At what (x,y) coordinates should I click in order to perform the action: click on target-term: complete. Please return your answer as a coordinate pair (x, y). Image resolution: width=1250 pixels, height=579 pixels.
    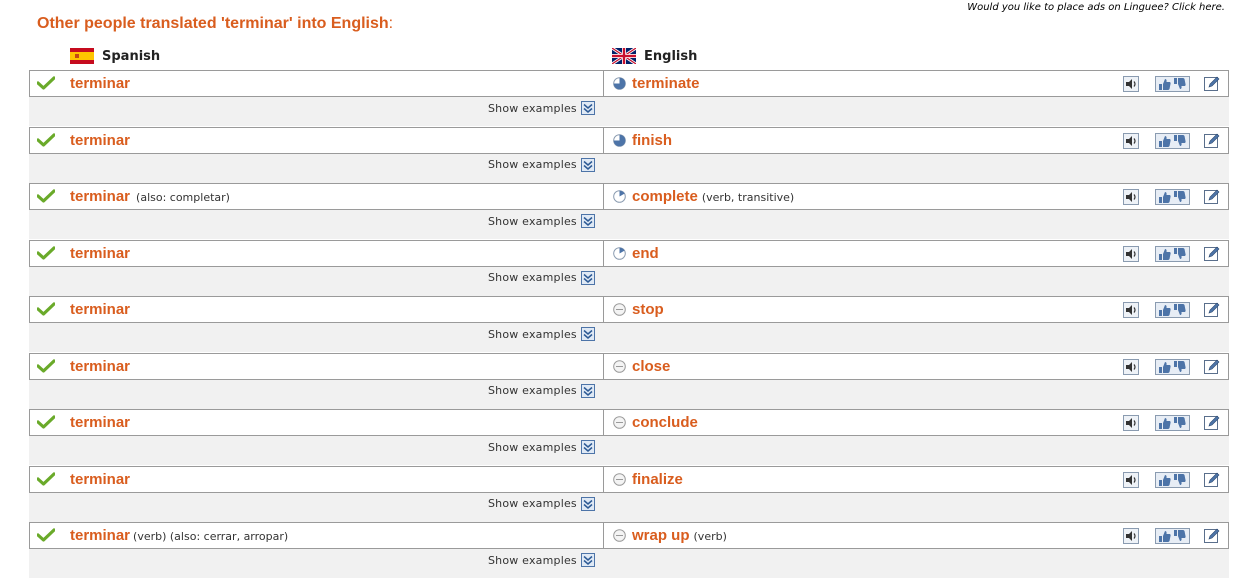
    Looking at the image, I should click on (665, 196).